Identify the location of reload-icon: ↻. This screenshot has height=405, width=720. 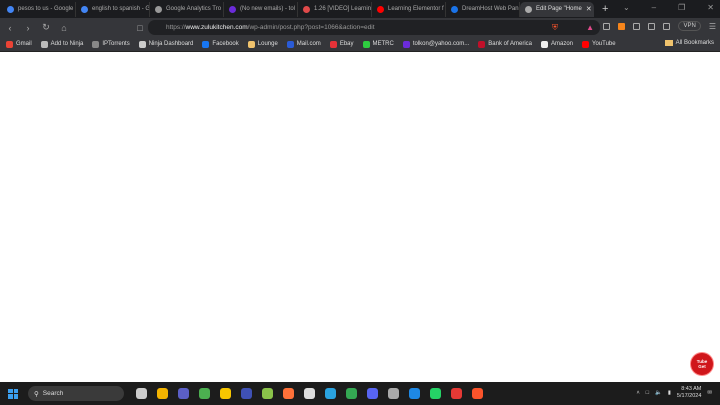
(46, 27).